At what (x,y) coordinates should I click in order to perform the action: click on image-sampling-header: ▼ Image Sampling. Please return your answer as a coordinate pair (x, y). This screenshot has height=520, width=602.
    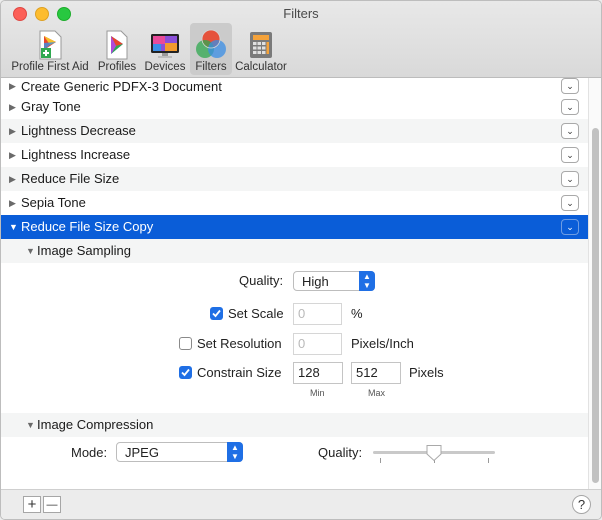
    Looking at the image, I should click on (295, 251).